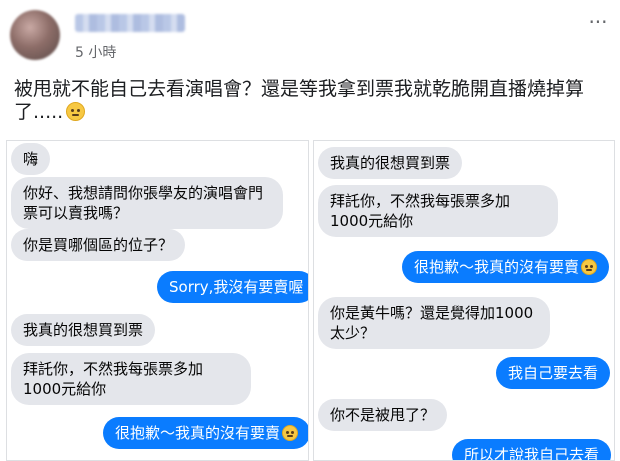 The height and width of the screenshot is (461, 620). Describe the element at coordinates (232, 287) in the screenshot. I see `chat-bubble-outgoing: Sorry,我沒有要賣喔` at that location.